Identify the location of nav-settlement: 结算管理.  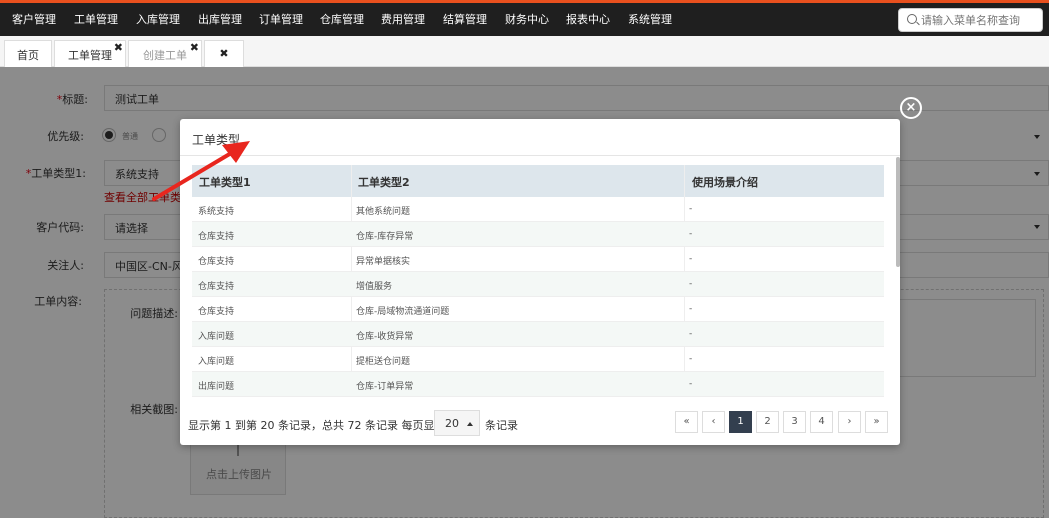
(465, 19).